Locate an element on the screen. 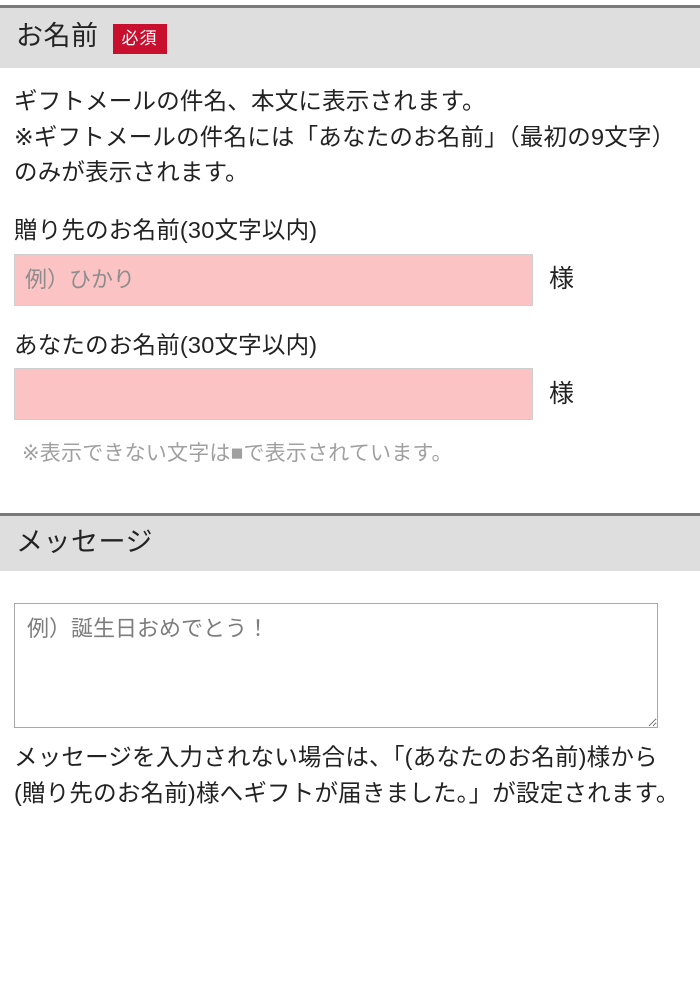 Image resolution: width=700 pixels, height=989 pixels. recipient-name-suffix: 様 is located at coordinates (562, 279).